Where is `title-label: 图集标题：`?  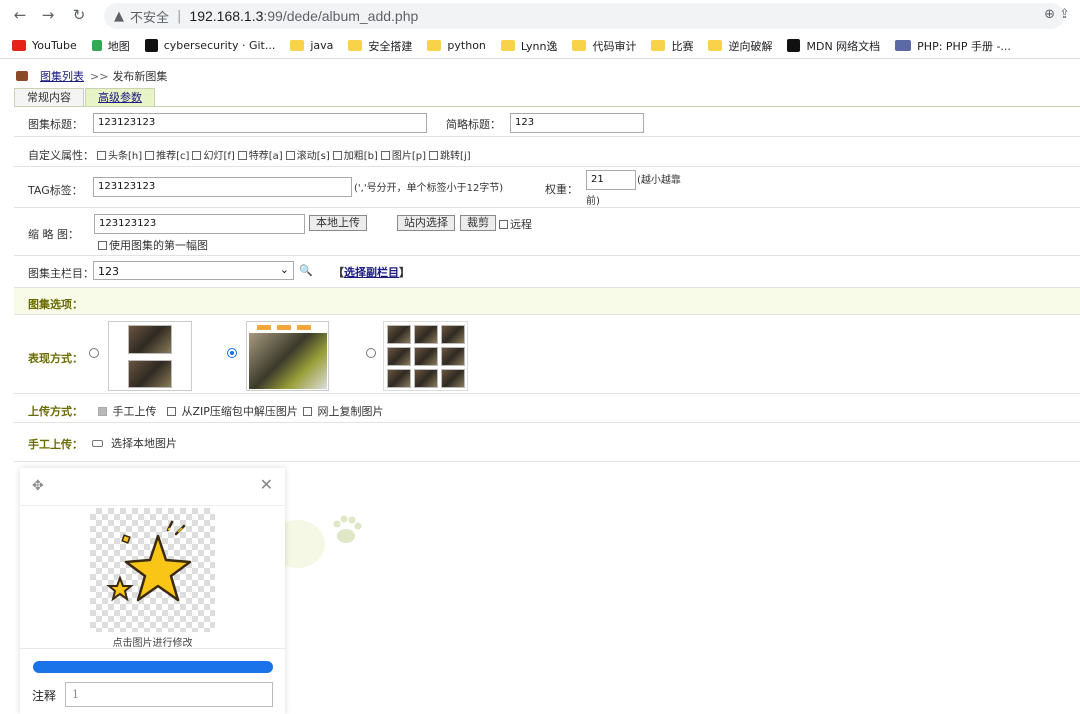
title-label: 图集标题： is located at coordinates (55, 124).